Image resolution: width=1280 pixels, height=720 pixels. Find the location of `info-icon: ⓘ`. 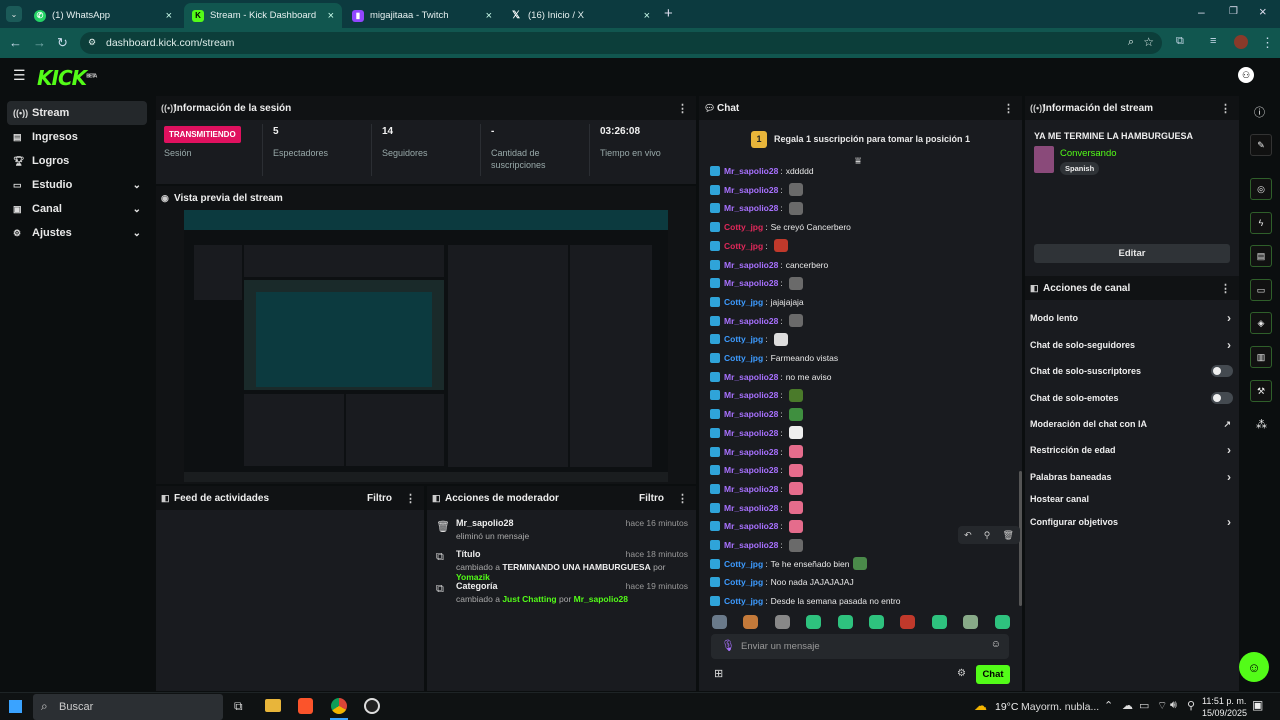

info-icon: ⓘ is located at coordinates (1259, 112).